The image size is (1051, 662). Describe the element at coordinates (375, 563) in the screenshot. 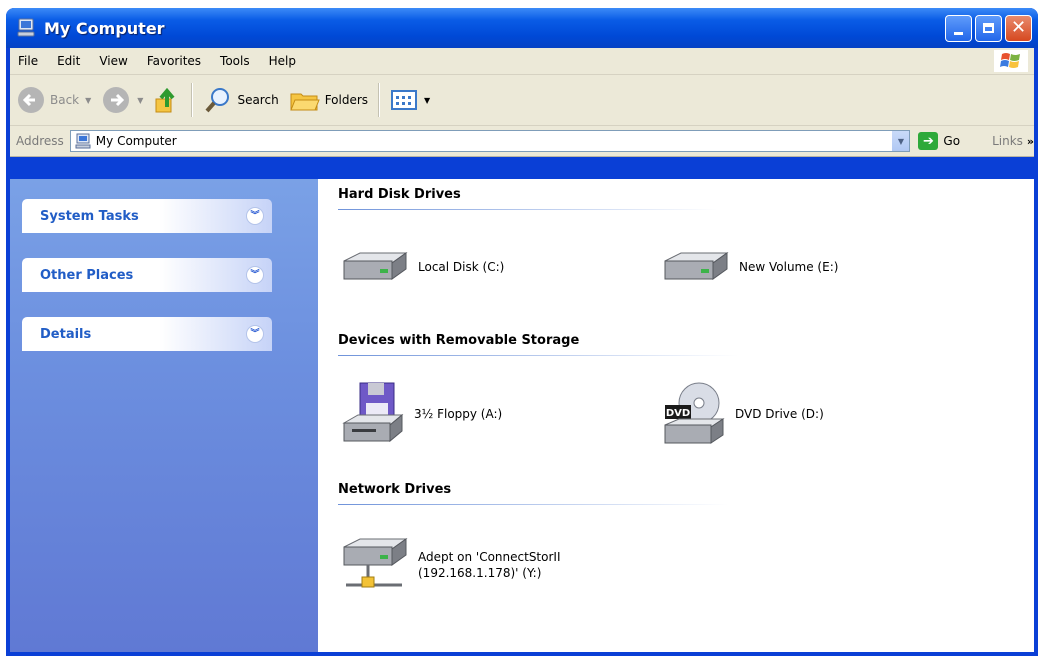

I see `network-drive-icon` at that location.